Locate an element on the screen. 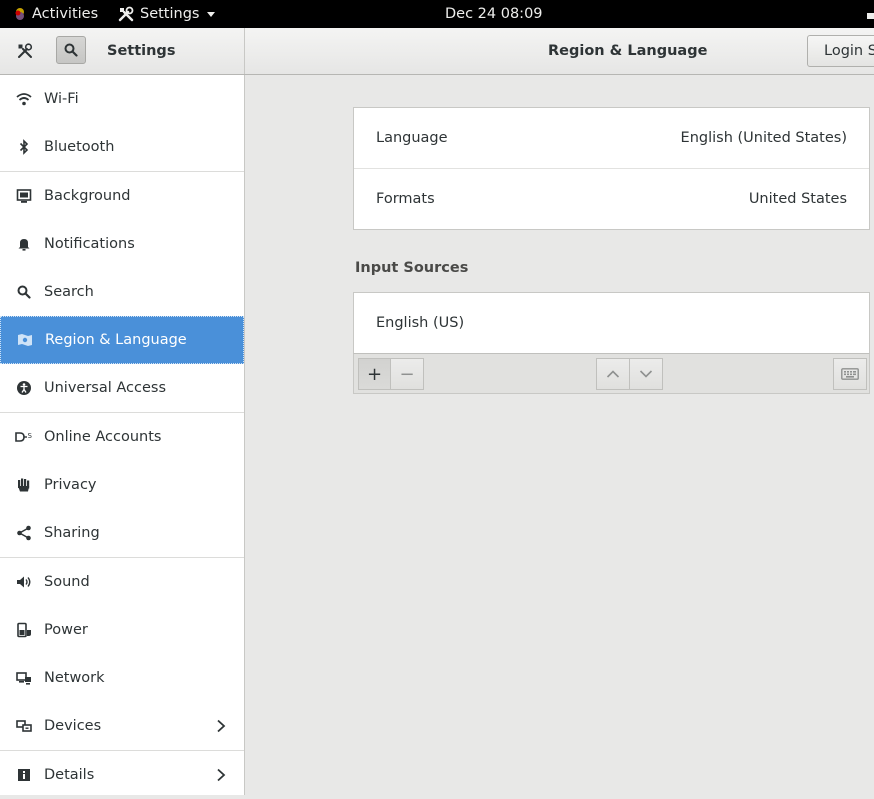 The image size is (874, 799). network-icon is located at coordinates (24, 678).